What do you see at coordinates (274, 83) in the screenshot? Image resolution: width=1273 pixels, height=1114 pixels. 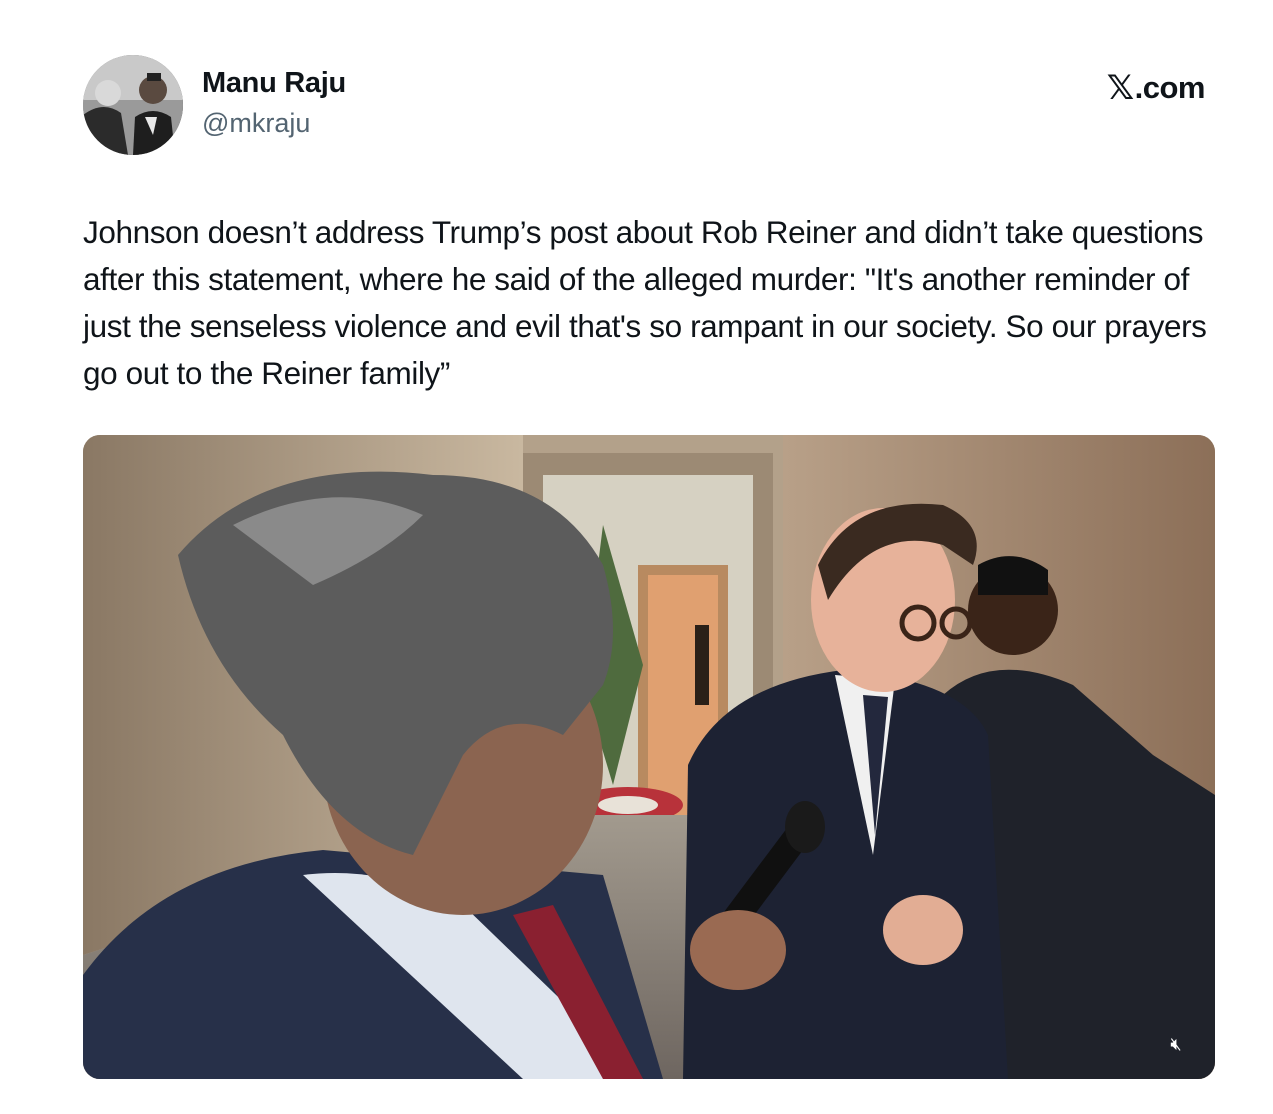 I see `author-name: Manu Raju` at bounding box center [274, 83].